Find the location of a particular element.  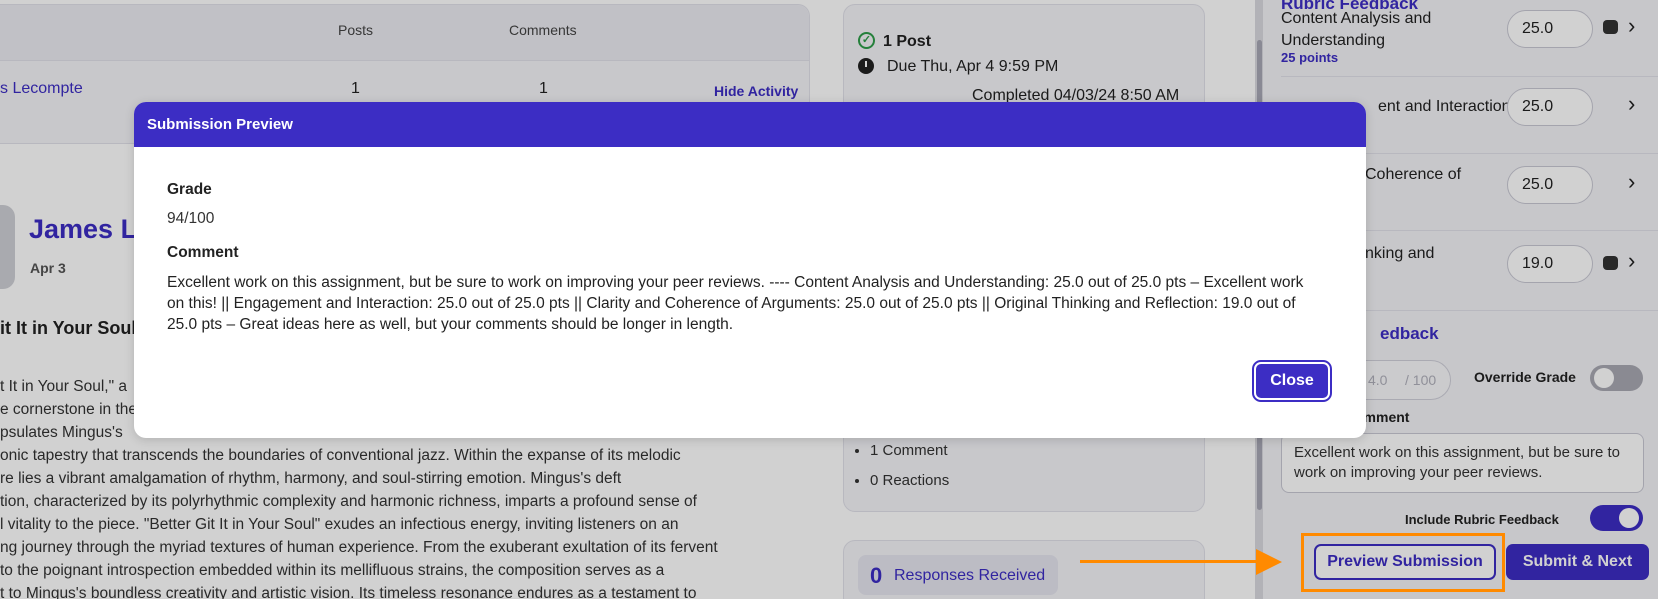

annotation-highlight-box is located at coordinates (1403, 562).